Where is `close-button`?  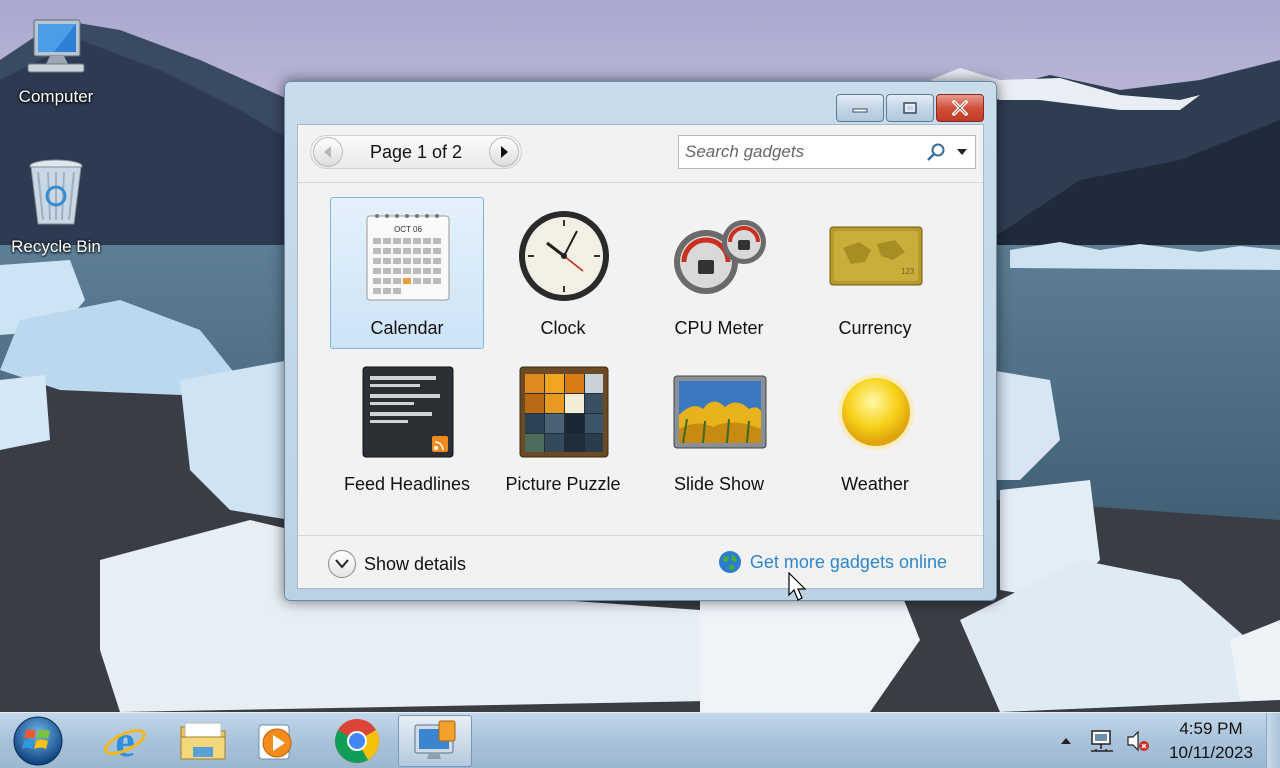 close-button is located at coordinates (960, 108).